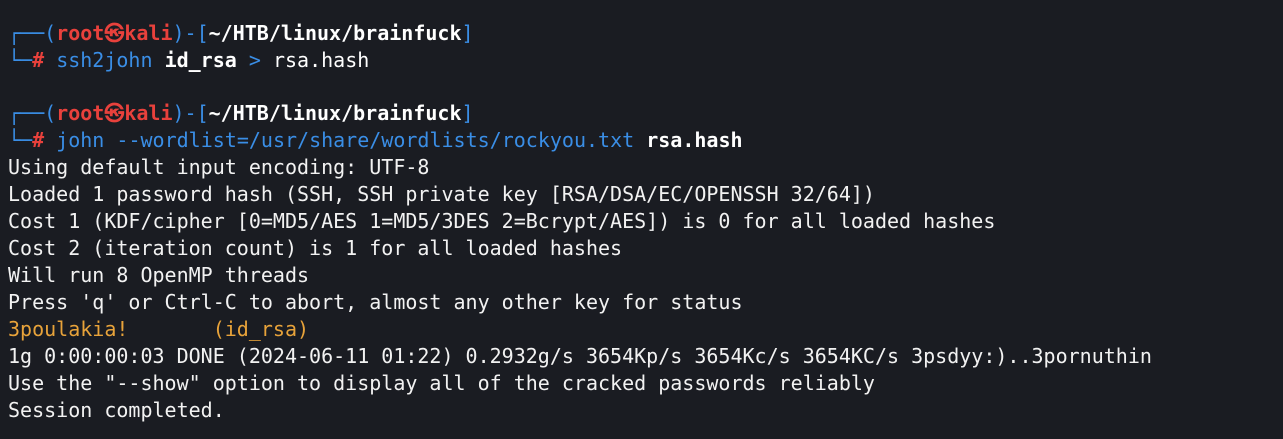 The height and width of the screenshot is (439, 1283). What do you see at coordinates (219, 167) in the screenshot?
I see `output-line: Using default input encoding: UTF-8` at bounding box center [219, 167].